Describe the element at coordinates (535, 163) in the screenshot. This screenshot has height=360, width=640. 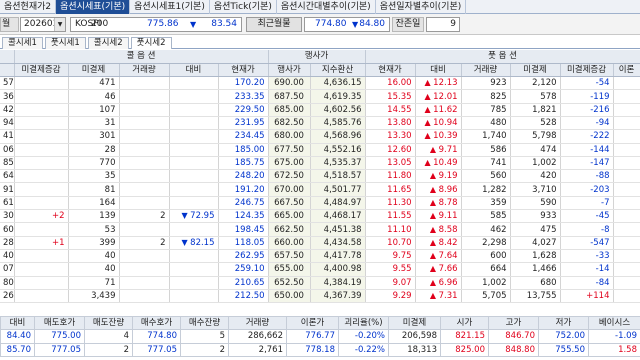
I see `put-open-interest-cell: 1,002` at that location.